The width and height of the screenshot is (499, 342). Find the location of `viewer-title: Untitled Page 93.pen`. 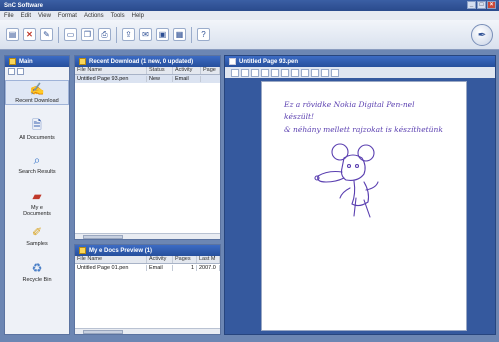

viewer-title: Untitled Page 93.pen is located at coordinates (269, 61).